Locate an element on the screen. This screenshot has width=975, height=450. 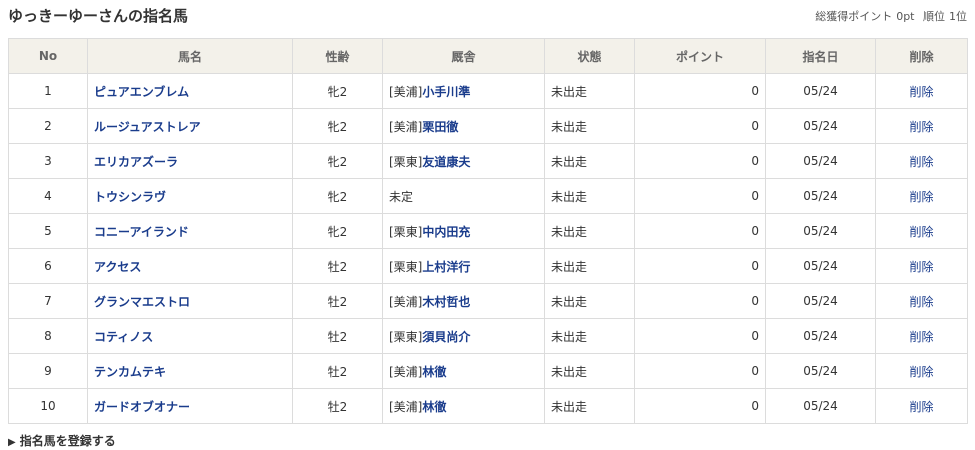
stable-cell: [栗東]友道康夫 is located at coordinates (463, 161).